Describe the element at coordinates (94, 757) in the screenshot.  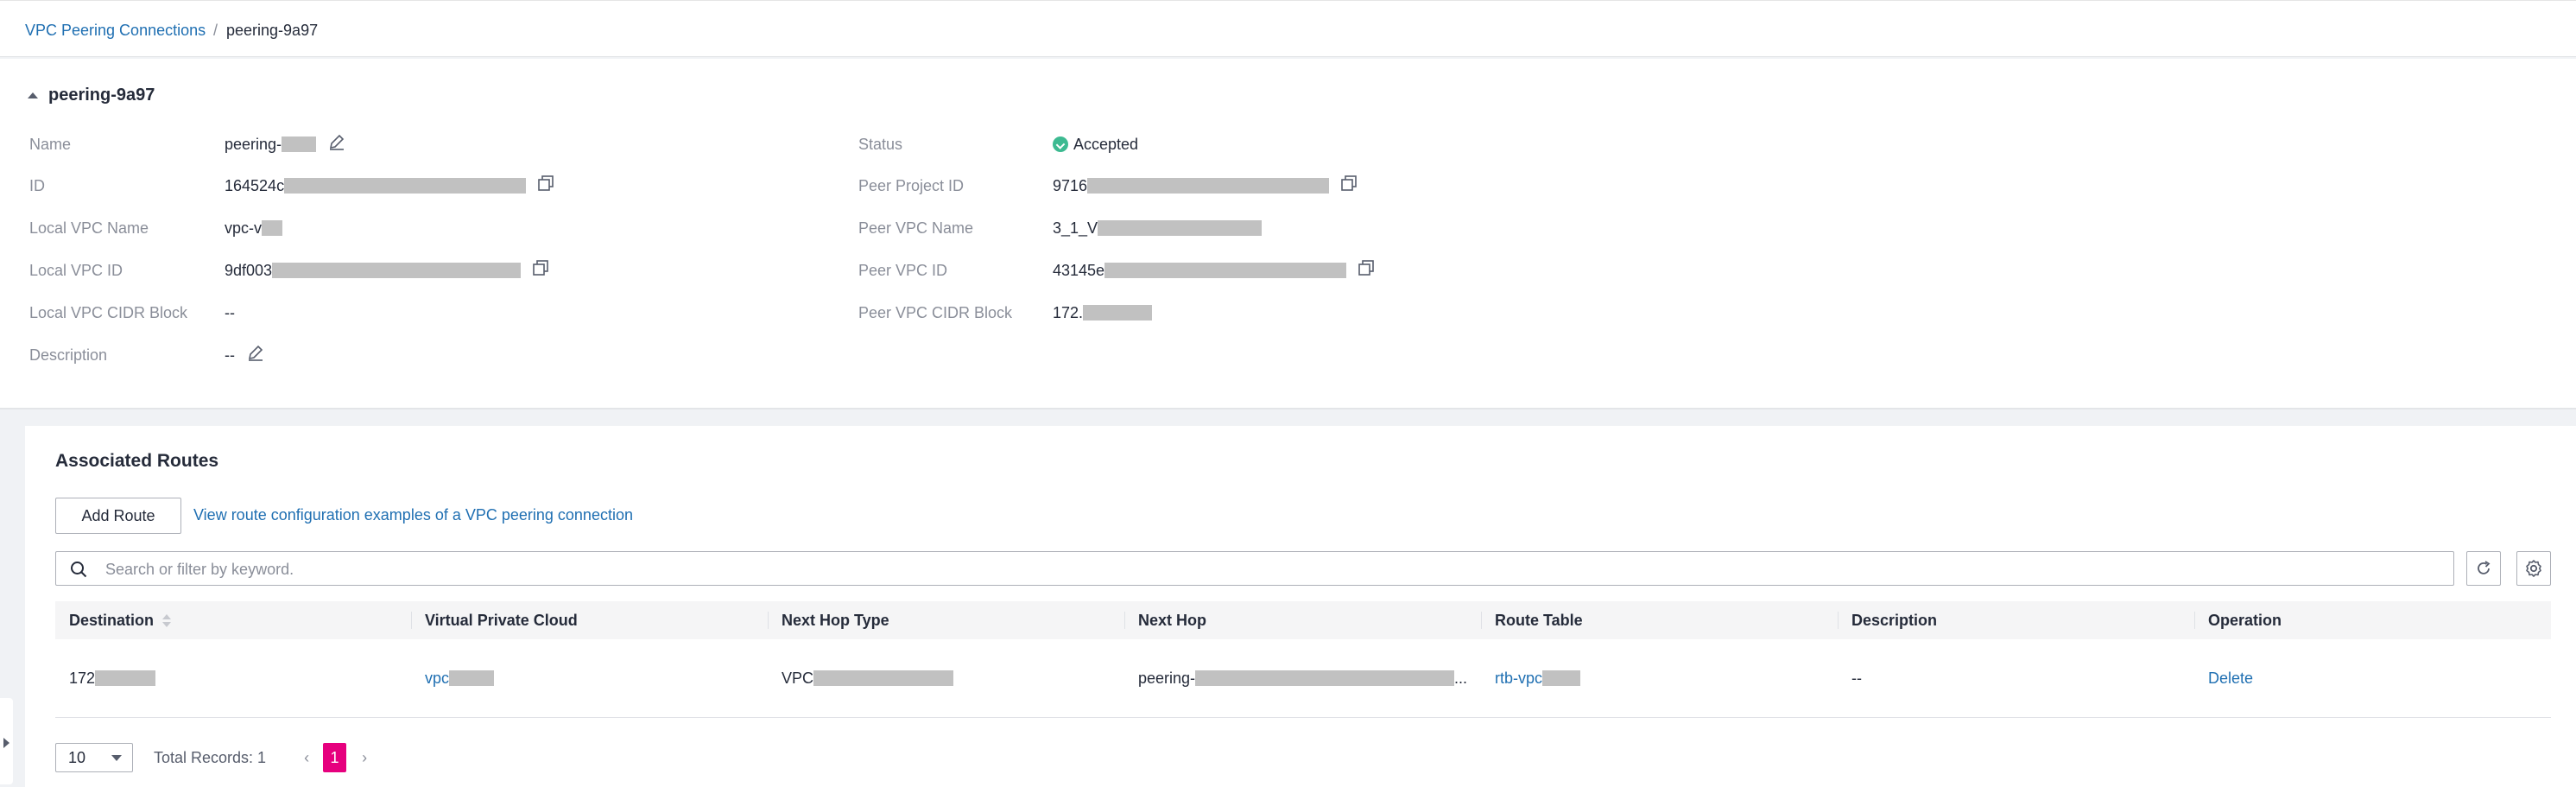
I see `page-size-select: 10` at that location.